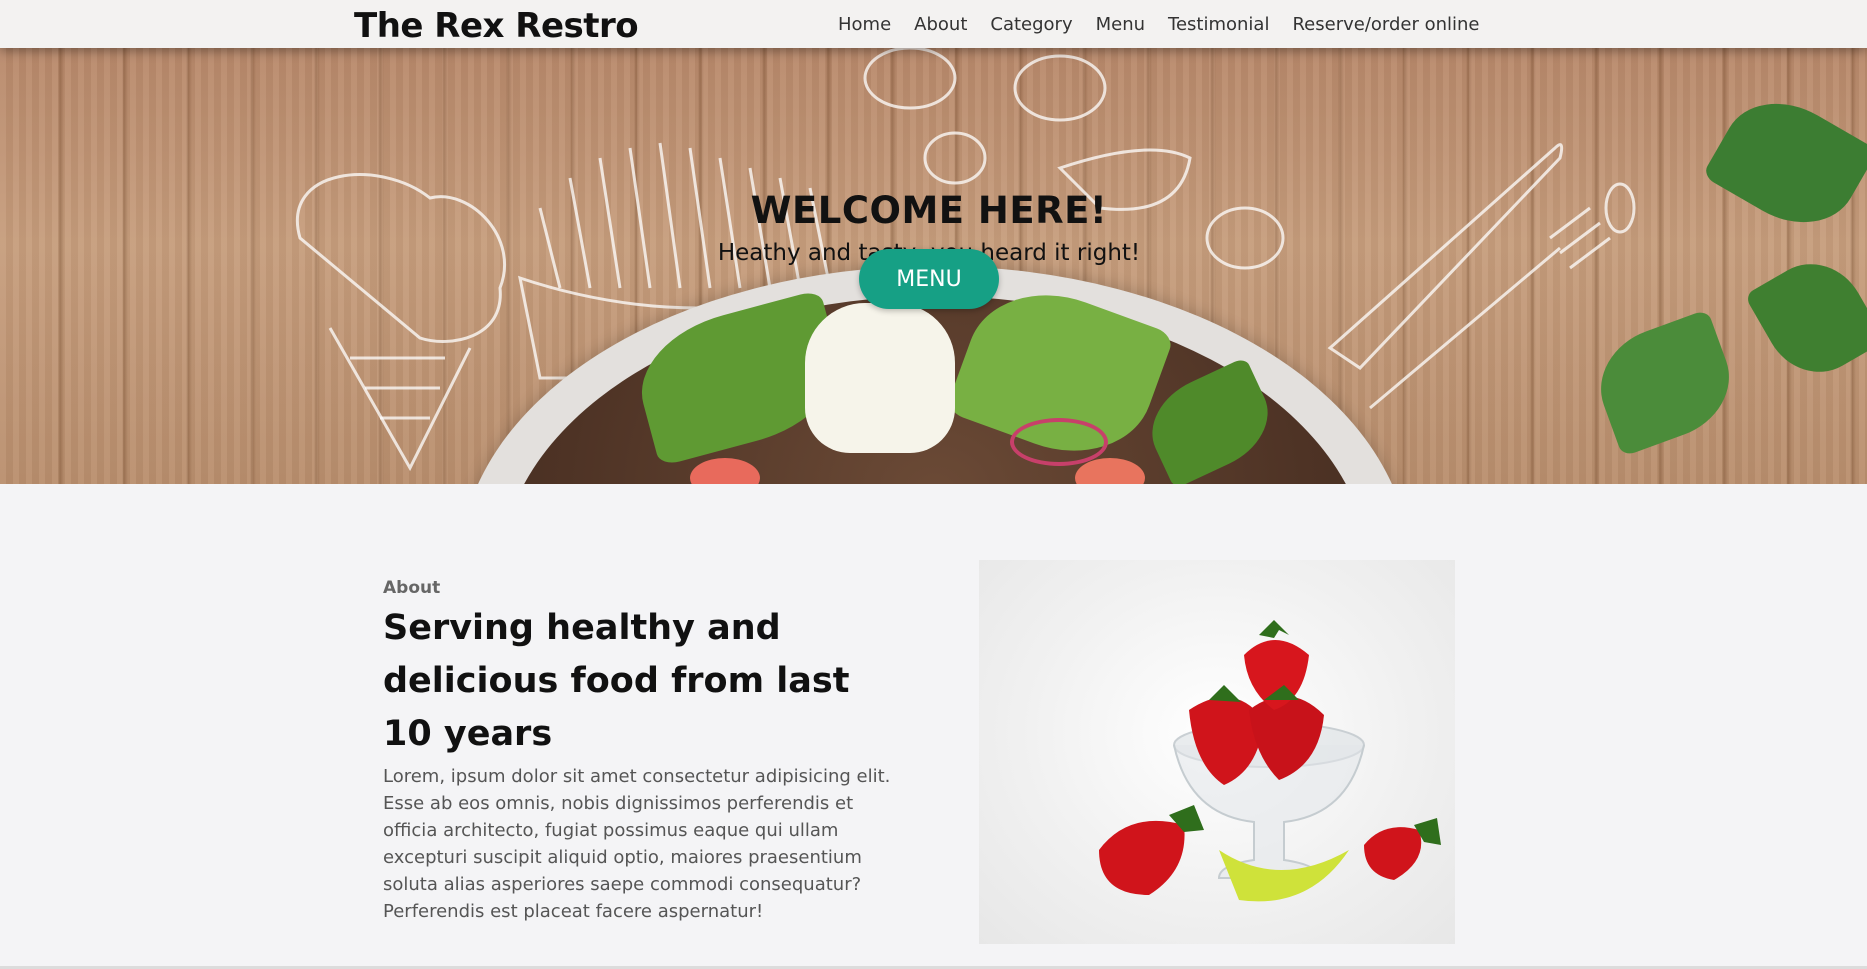  I want to click on brand-logo-text: The Rex Restro, so click(496, 26).